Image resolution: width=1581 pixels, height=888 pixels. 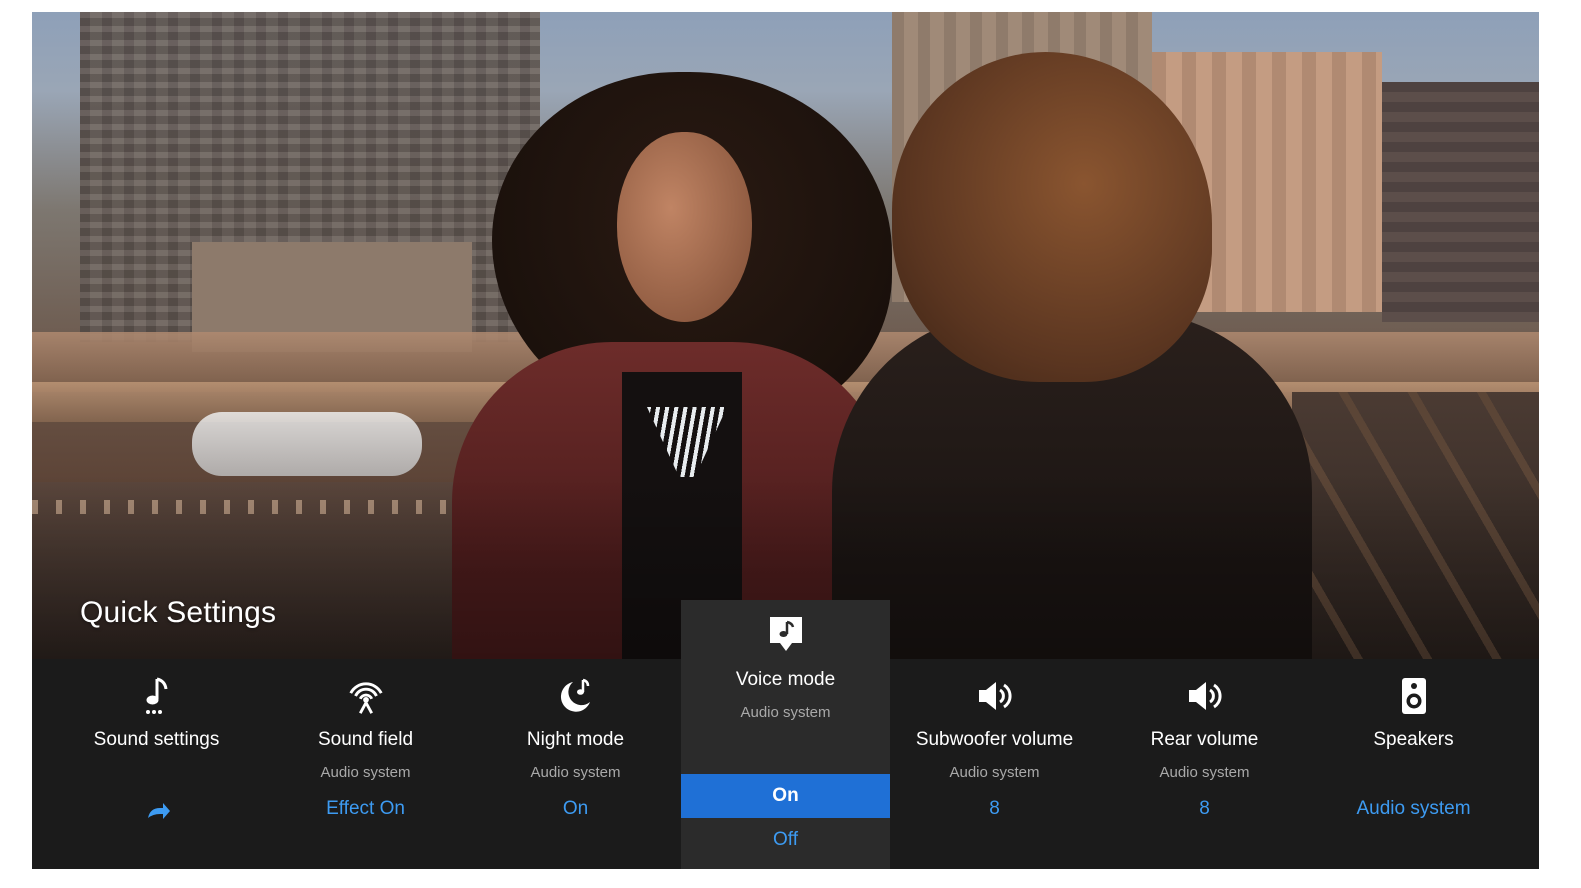 I want to click on tile-sound-field: Sound field Audio system Effect On, so click(x=365, y=764).